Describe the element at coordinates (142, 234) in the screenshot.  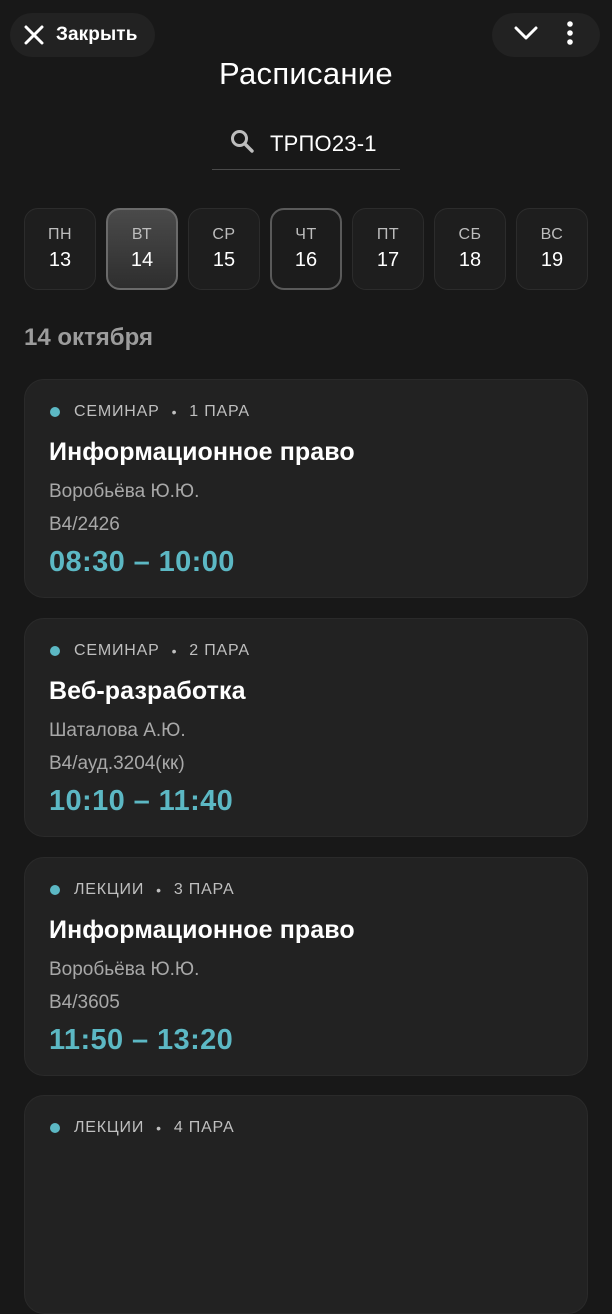
I see `day-name: ВТ` at that location.